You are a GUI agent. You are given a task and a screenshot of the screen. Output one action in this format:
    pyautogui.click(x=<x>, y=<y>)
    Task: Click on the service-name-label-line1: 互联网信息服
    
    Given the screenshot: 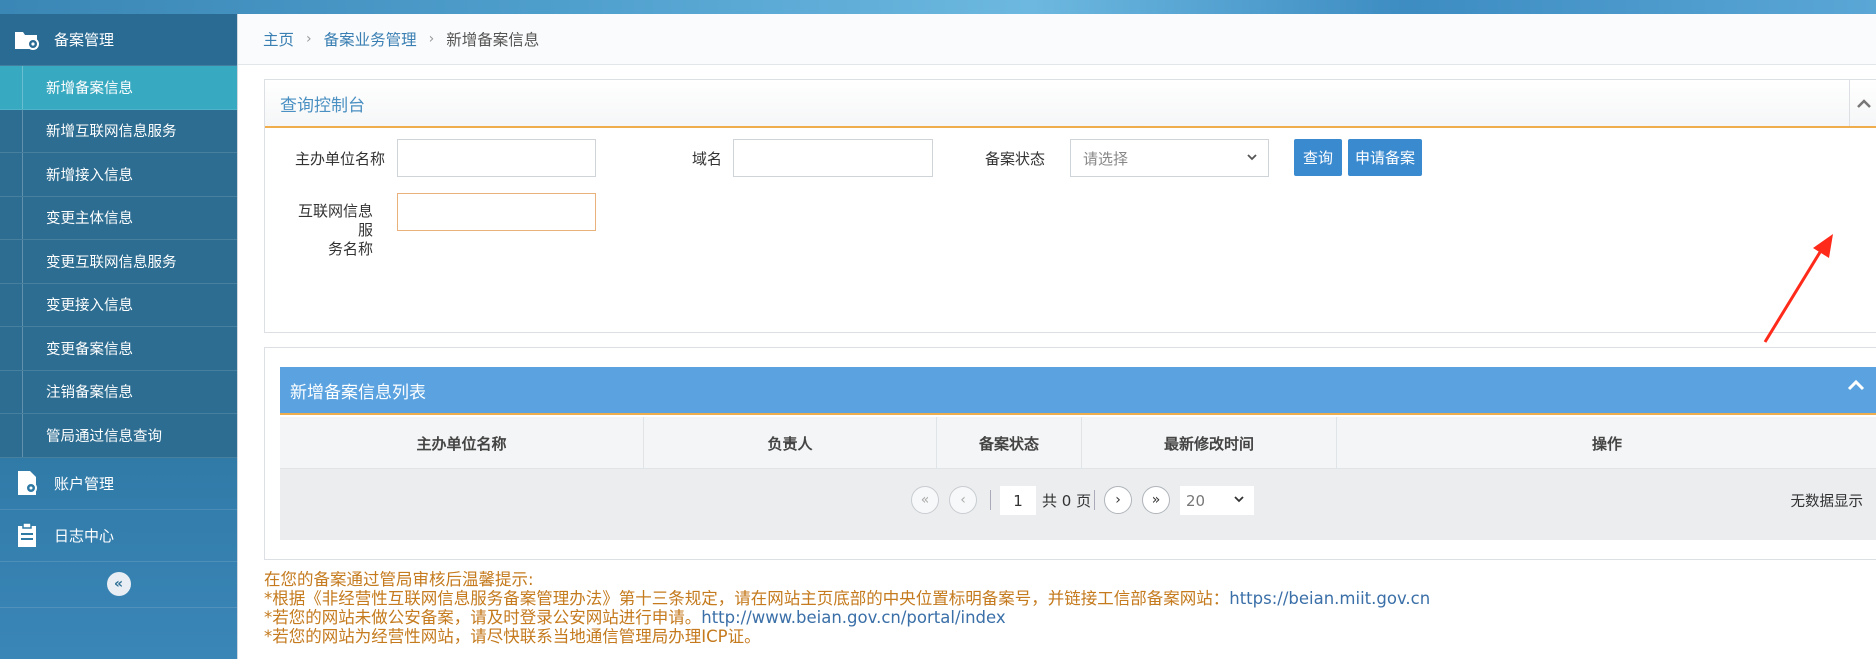 What is the action you would take?
    pyautogui.click(x=335, y=220)
    